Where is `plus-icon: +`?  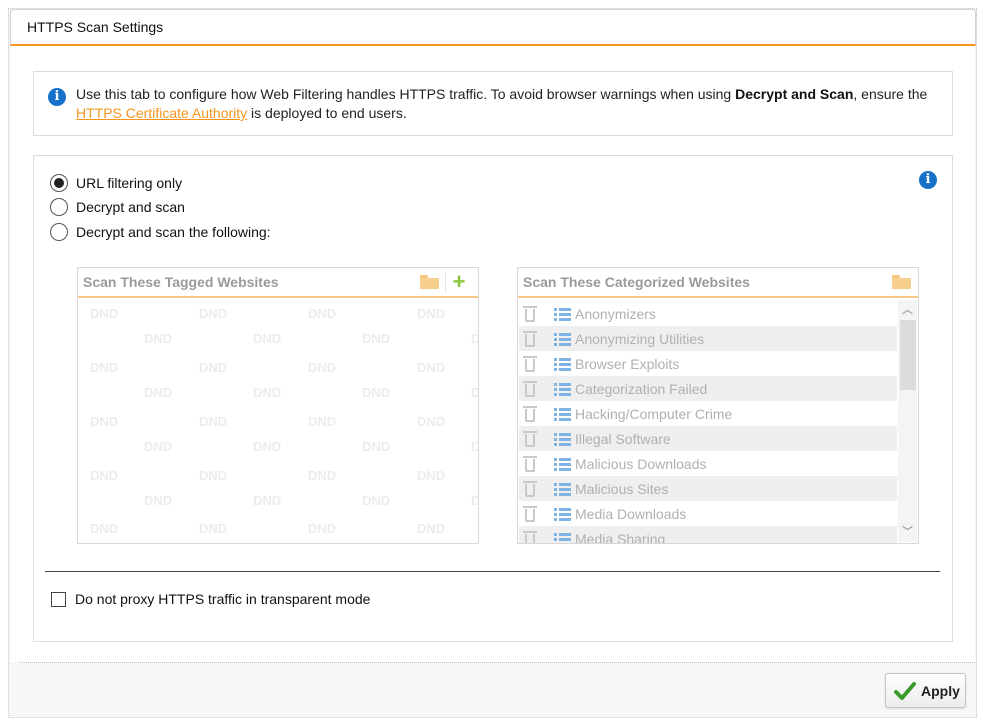
plus-icon: + is located at coordinates (459, 282).